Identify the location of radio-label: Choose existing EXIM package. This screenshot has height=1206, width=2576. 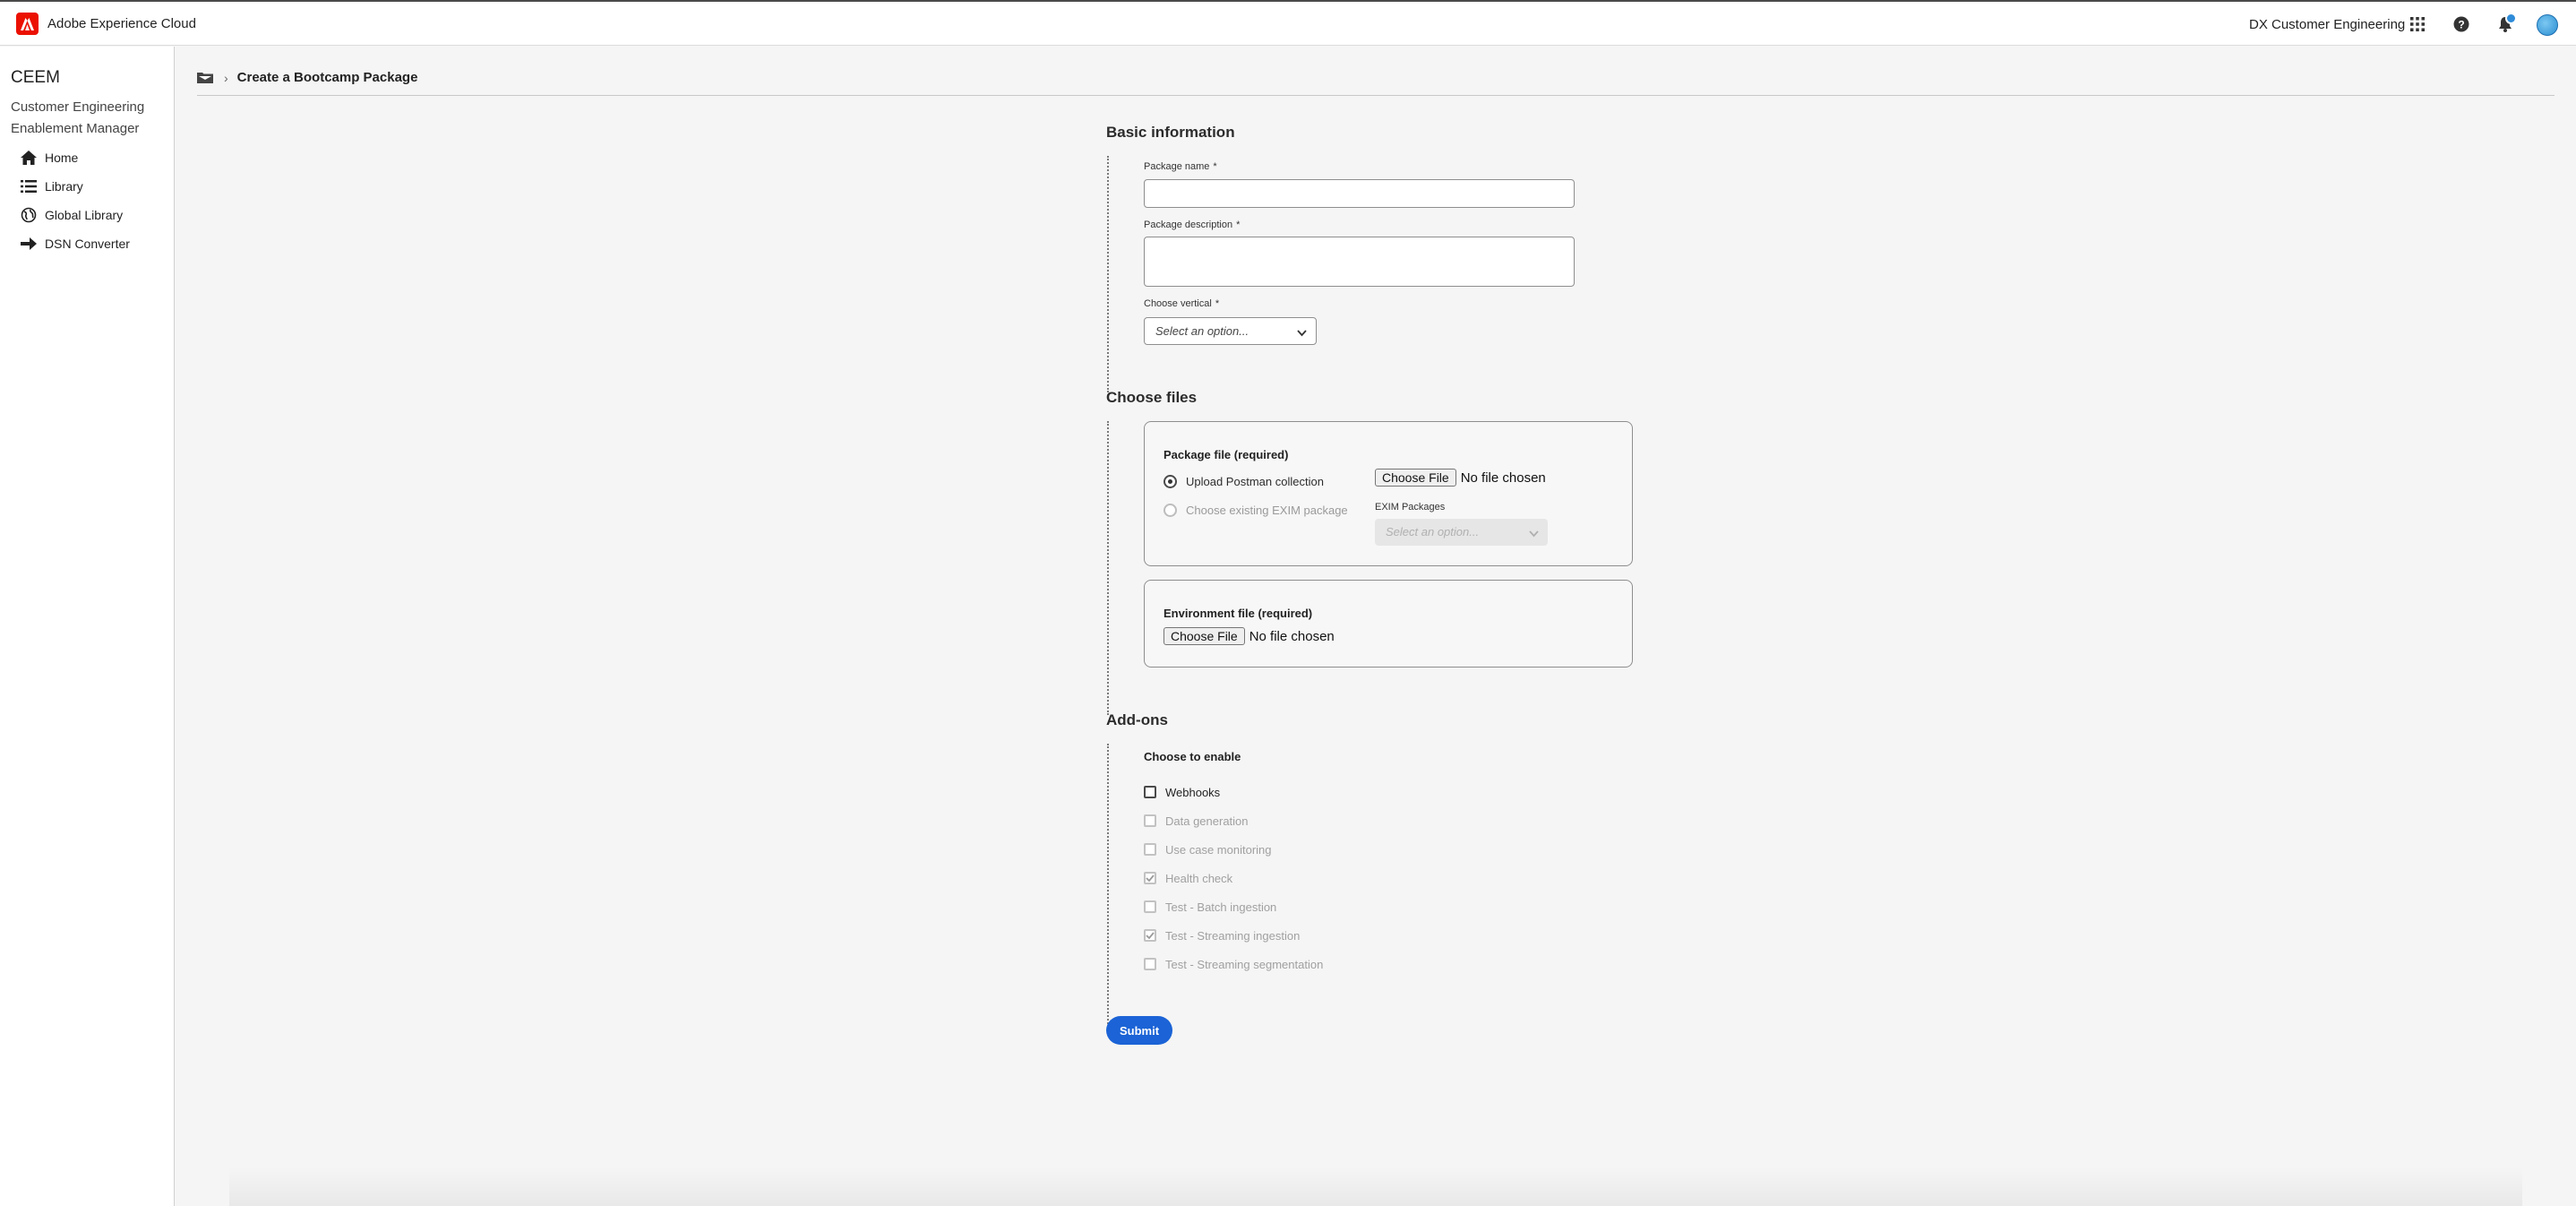
(1267, 510).